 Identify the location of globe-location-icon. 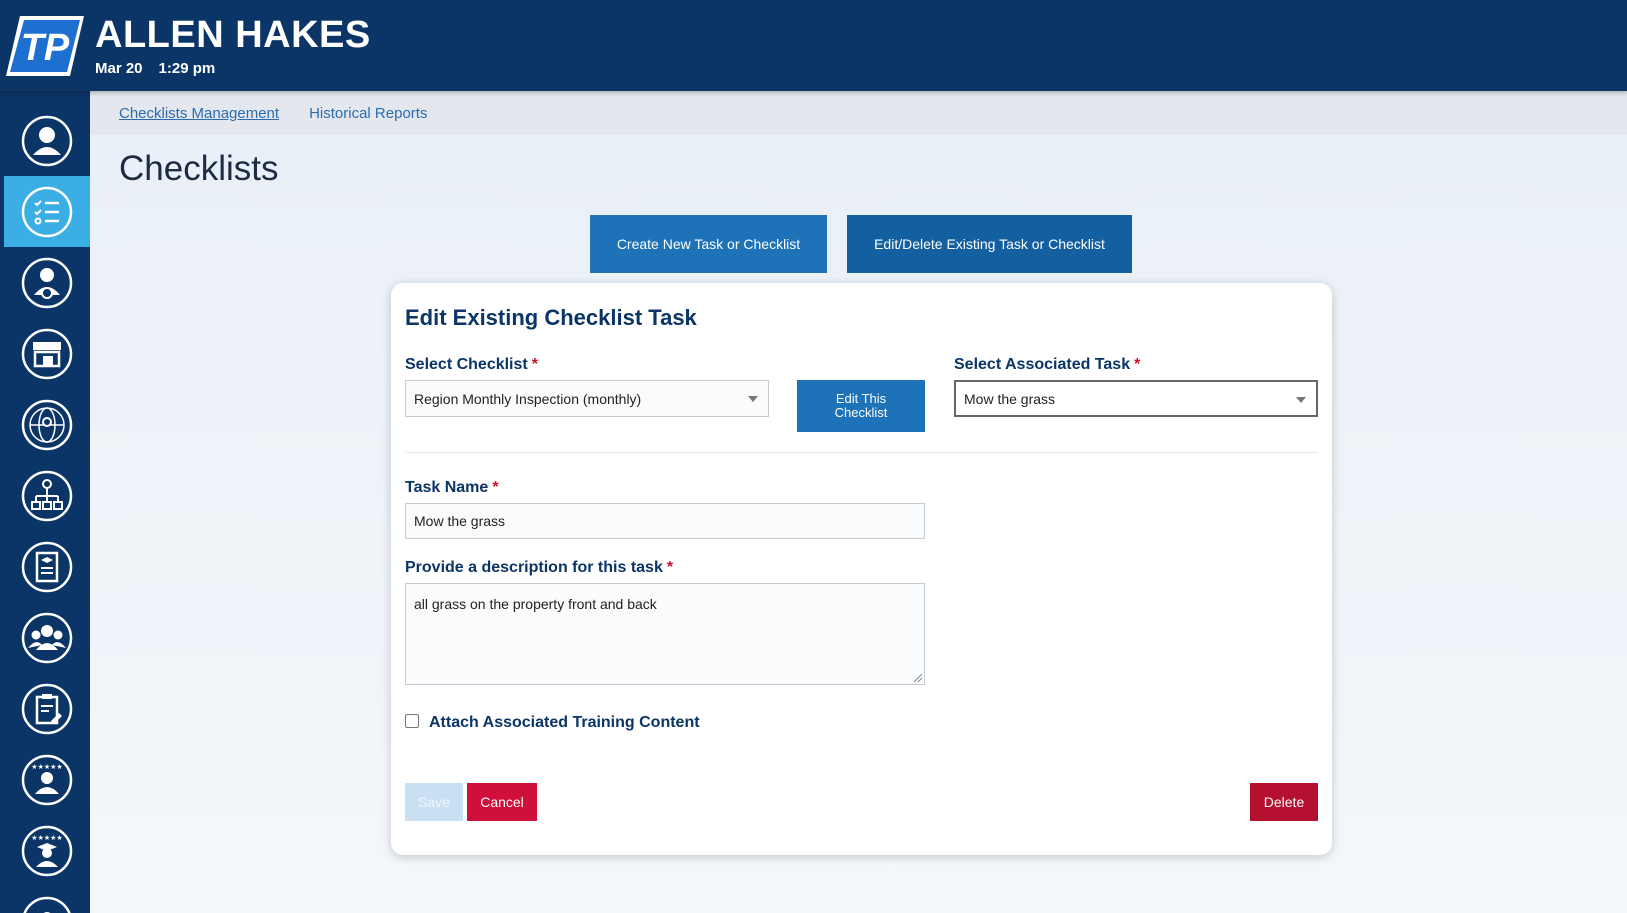
(47, 424).